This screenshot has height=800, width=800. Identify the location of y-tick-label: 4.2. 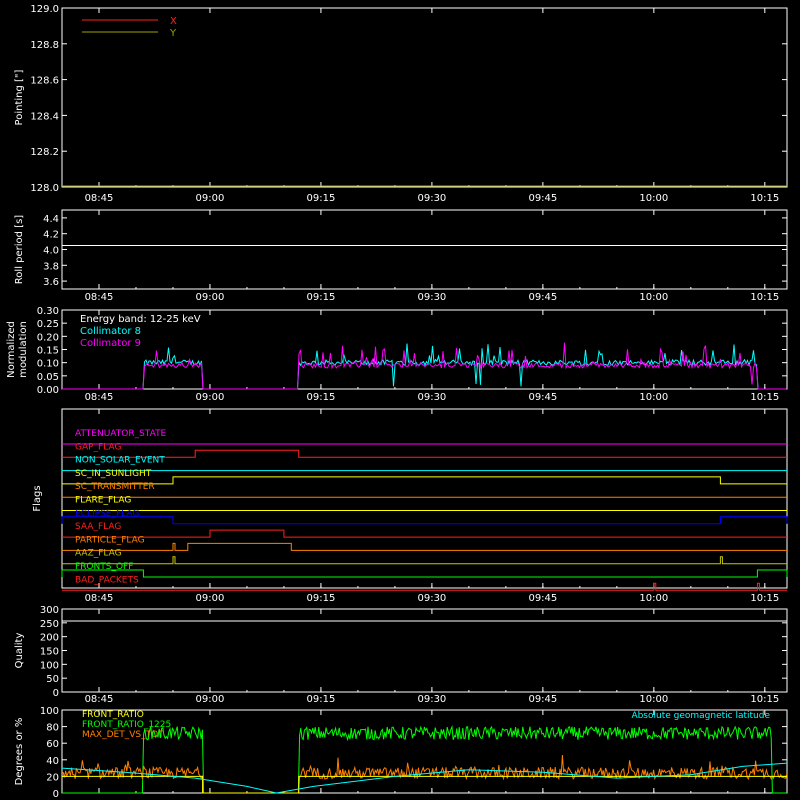
(51, 235).